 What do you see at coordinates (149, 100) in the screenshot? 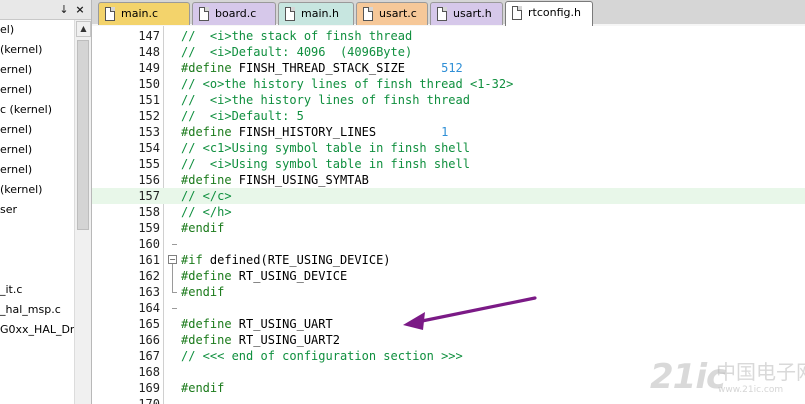
I see `line-number: 151` at bounding box center [149, 100].